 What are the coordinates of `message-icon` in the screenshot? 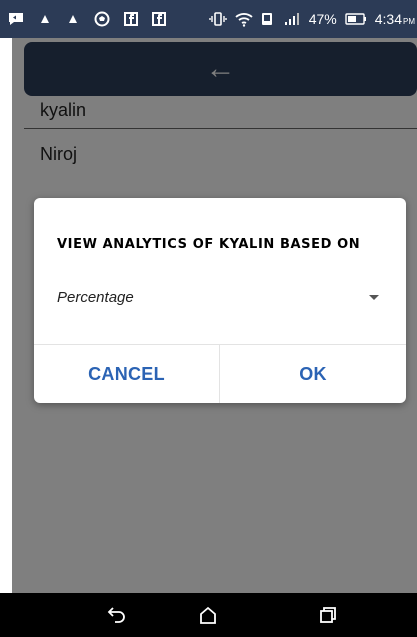 It's located at (16, 19).